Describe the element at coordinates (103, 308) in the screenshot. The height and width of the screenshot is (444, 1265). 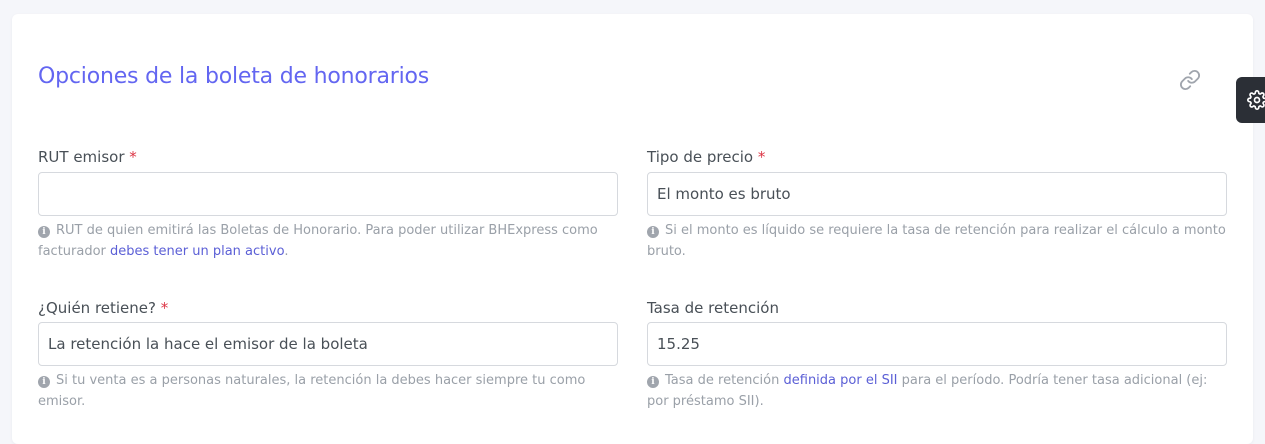
I see `quien-retiene-label: ¿Quién retiene? *` at that location.